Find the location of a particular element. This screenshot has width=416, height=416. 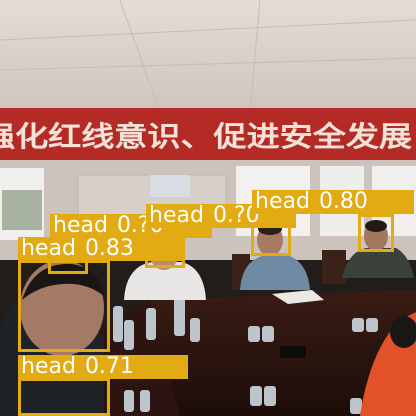

detection-label: head 0.83 is located at coordinates (100, 249).